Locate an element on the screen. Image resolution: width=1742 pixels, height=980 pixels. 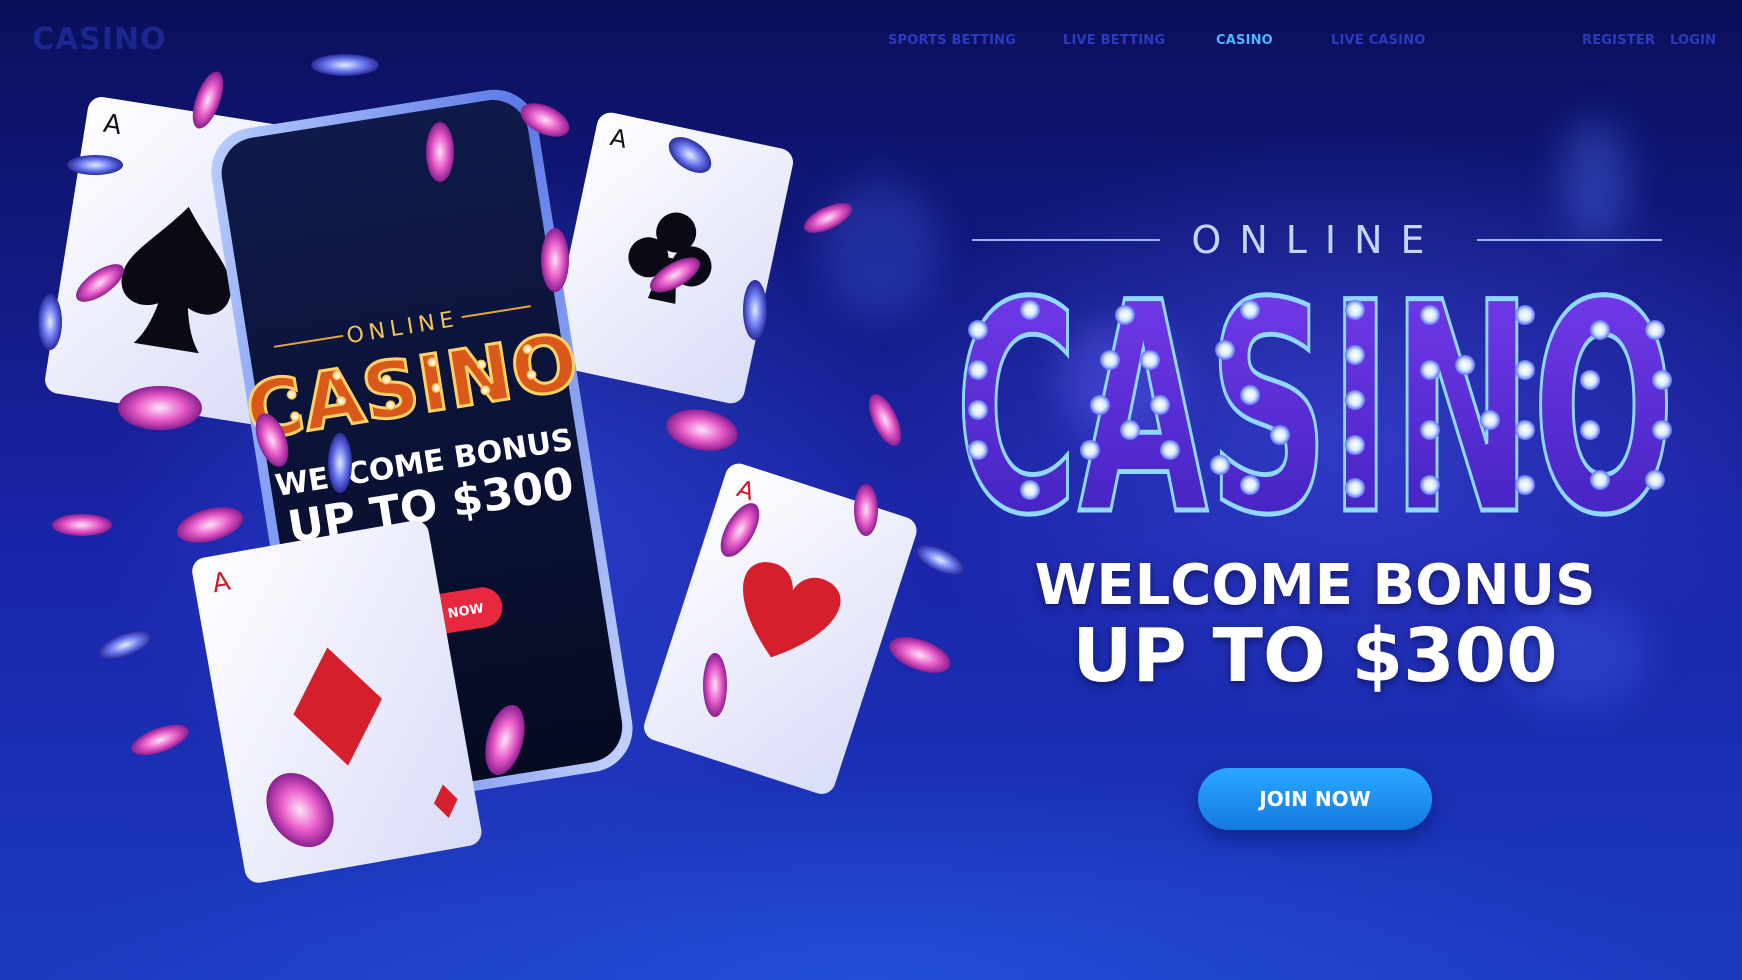
casino-marquee-title: CASINO is located at coordinates (1315, 400).